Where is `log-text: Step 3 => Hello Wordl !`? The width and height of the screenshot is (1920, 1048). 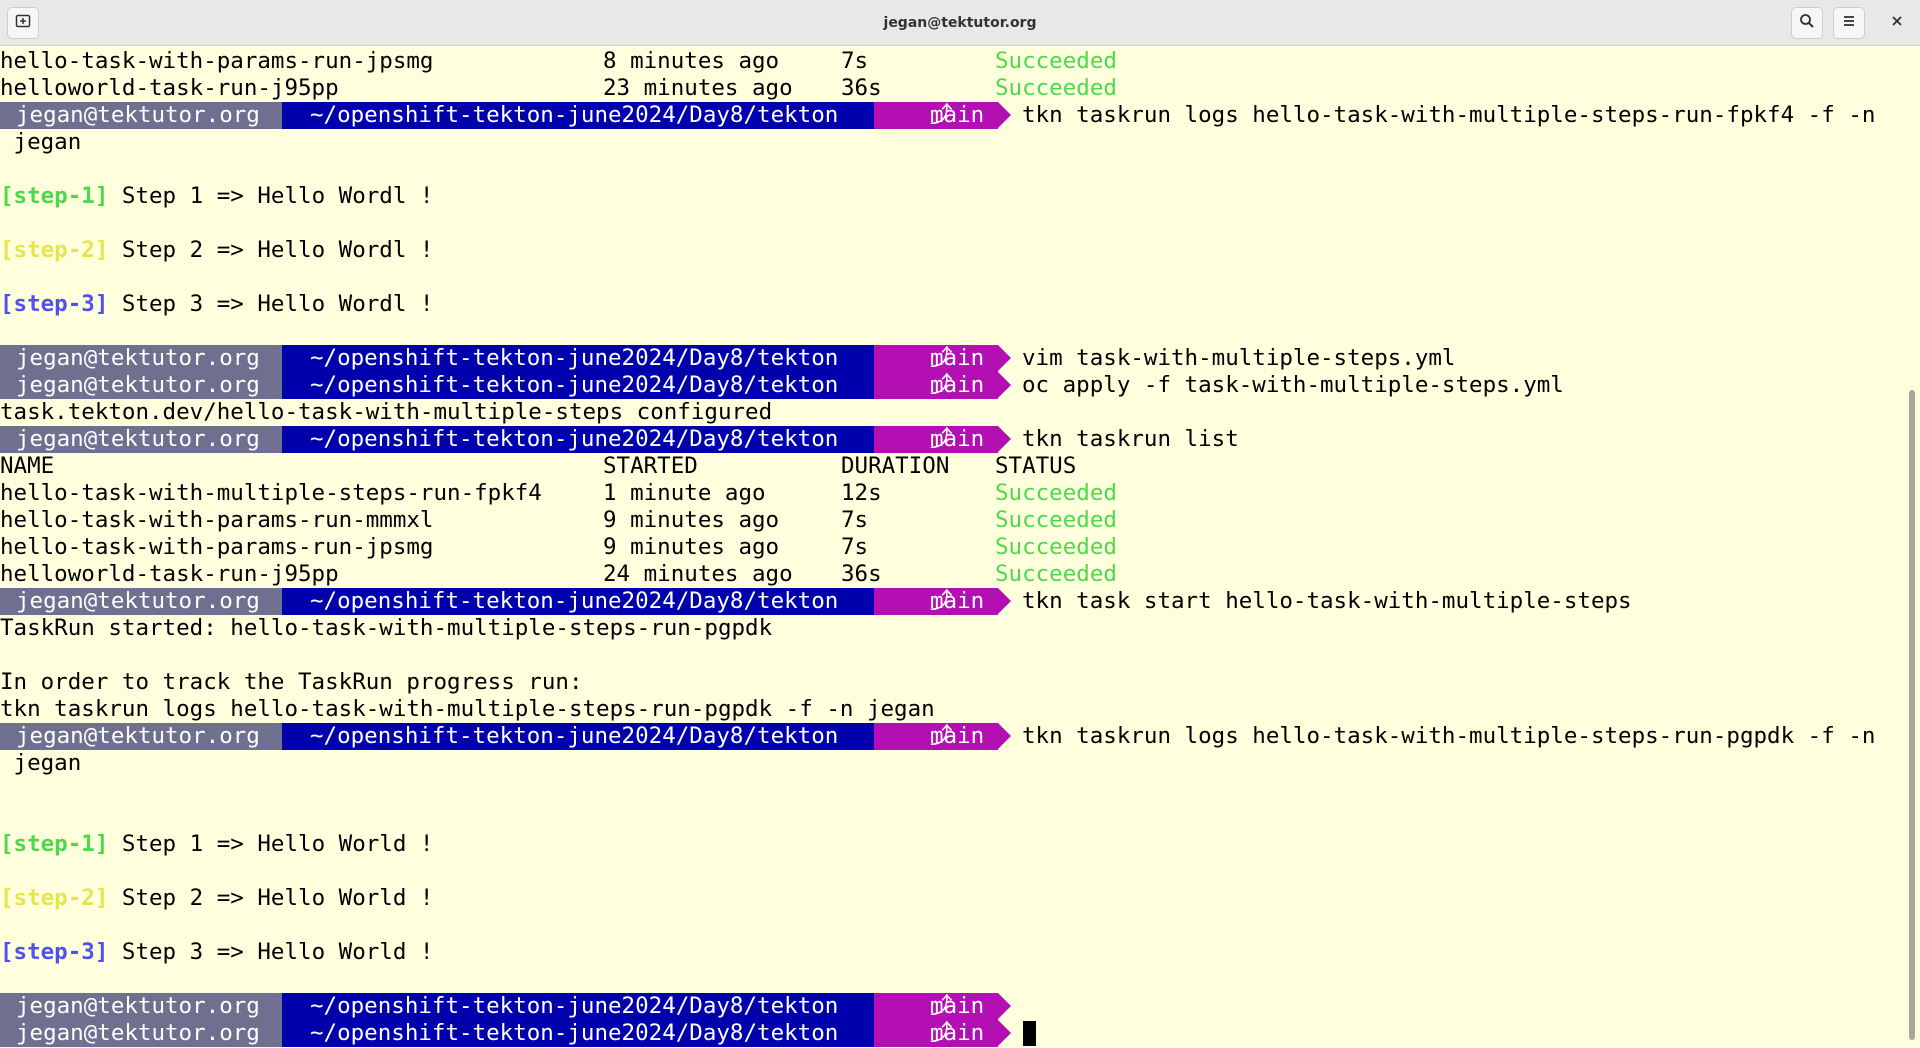 log-text: Step 3 => Hello Wordl ! is located at coordinates (271, 304).